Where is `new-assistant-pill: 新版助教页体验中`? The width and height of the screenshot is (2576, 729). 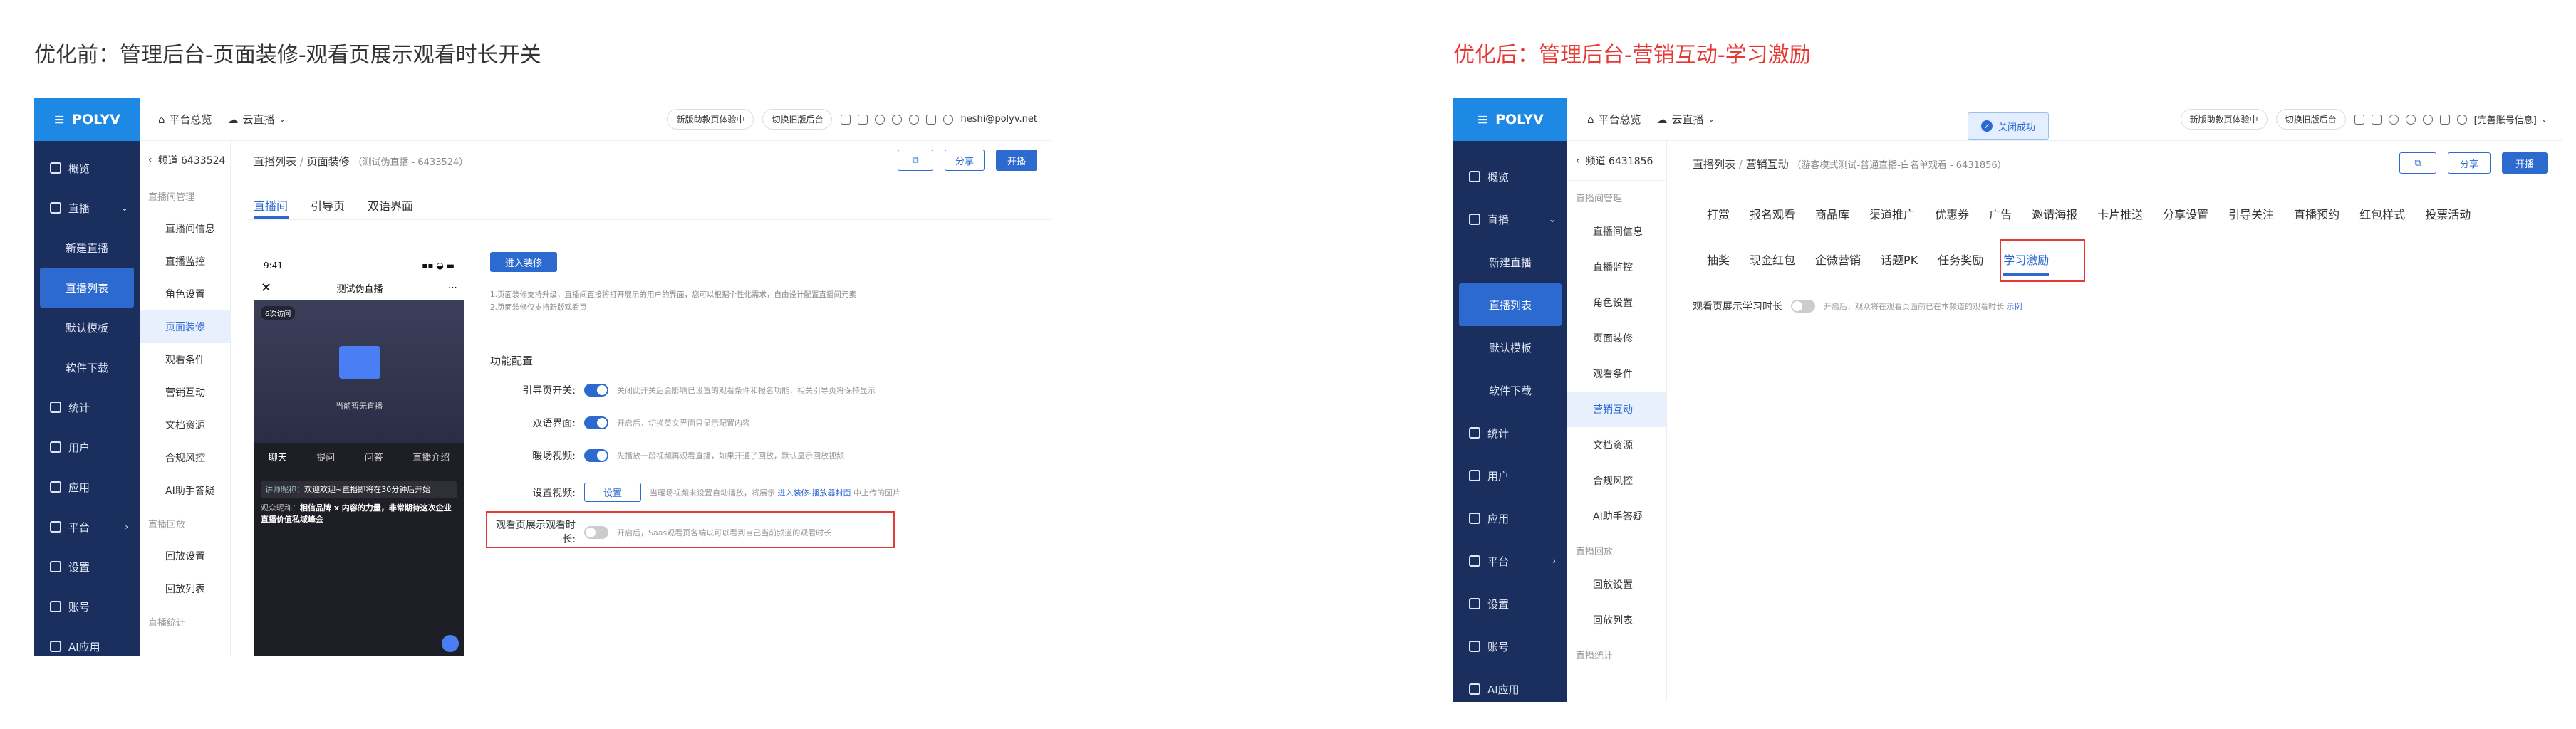 new-assistant-pill: 新版助教页体验中 is located at coordinates (710, 119).